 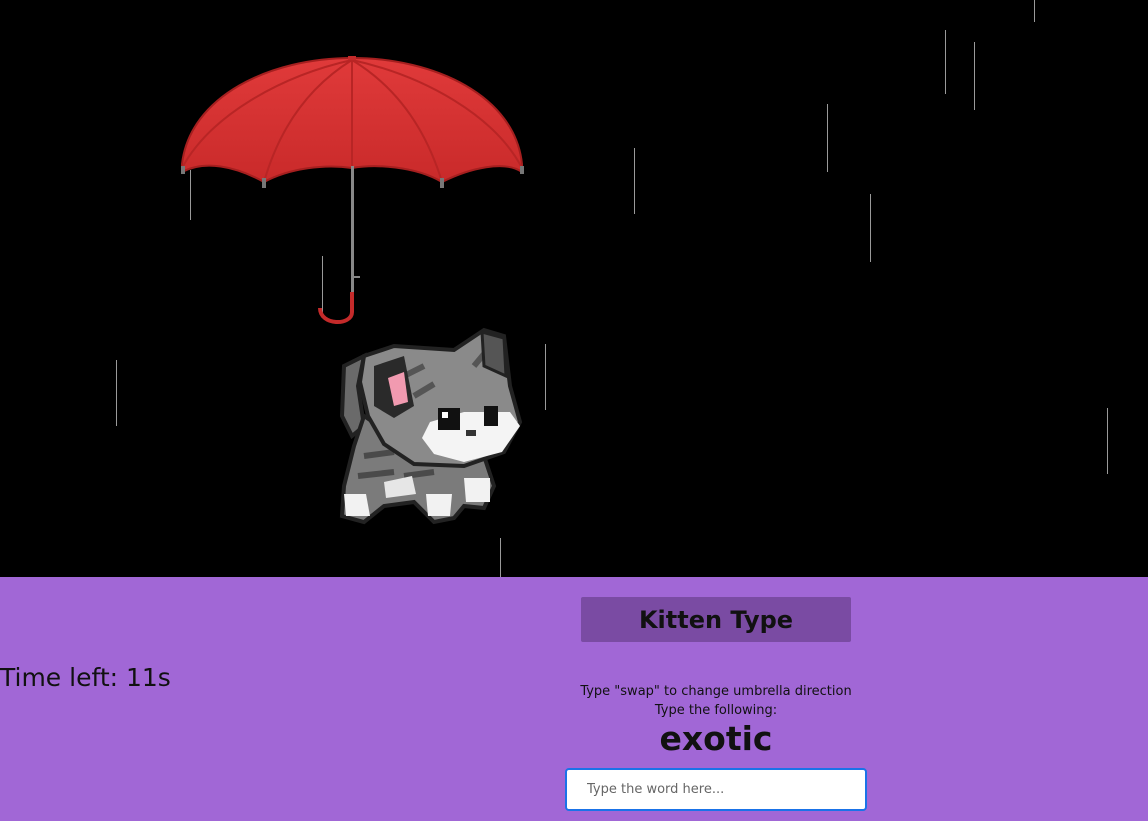 I want to click on target-word: exotic, so click(x=716, y=738).